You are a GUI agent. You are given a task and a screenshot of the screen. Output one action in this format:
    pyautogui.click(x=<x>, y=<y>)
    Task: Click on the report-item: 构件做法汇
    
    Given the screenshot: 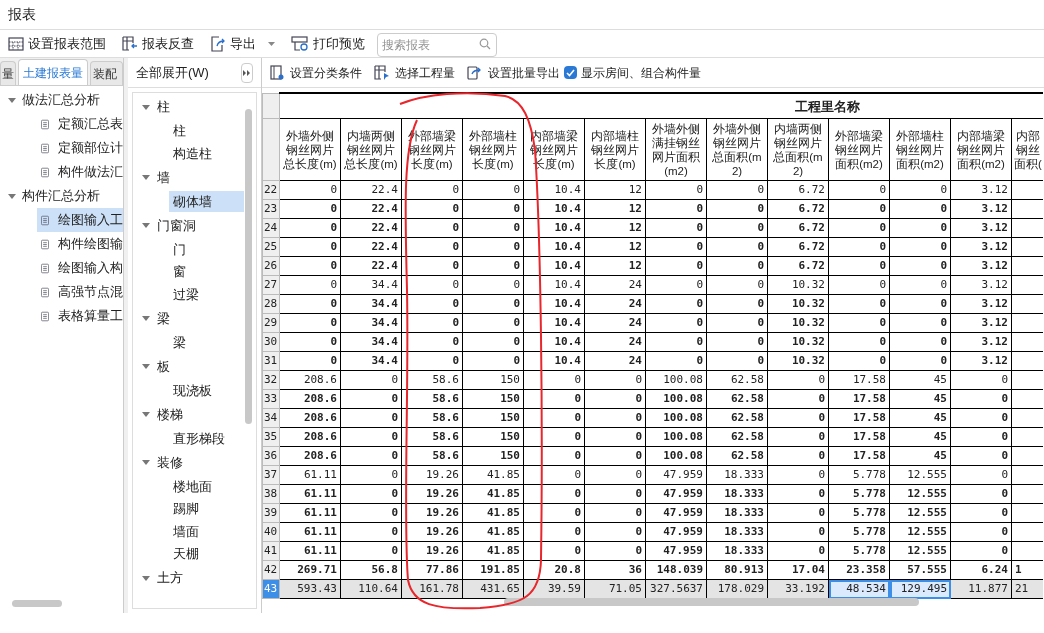 What is the action you would take?
    pyautogui.click(x=80, y=172)
    